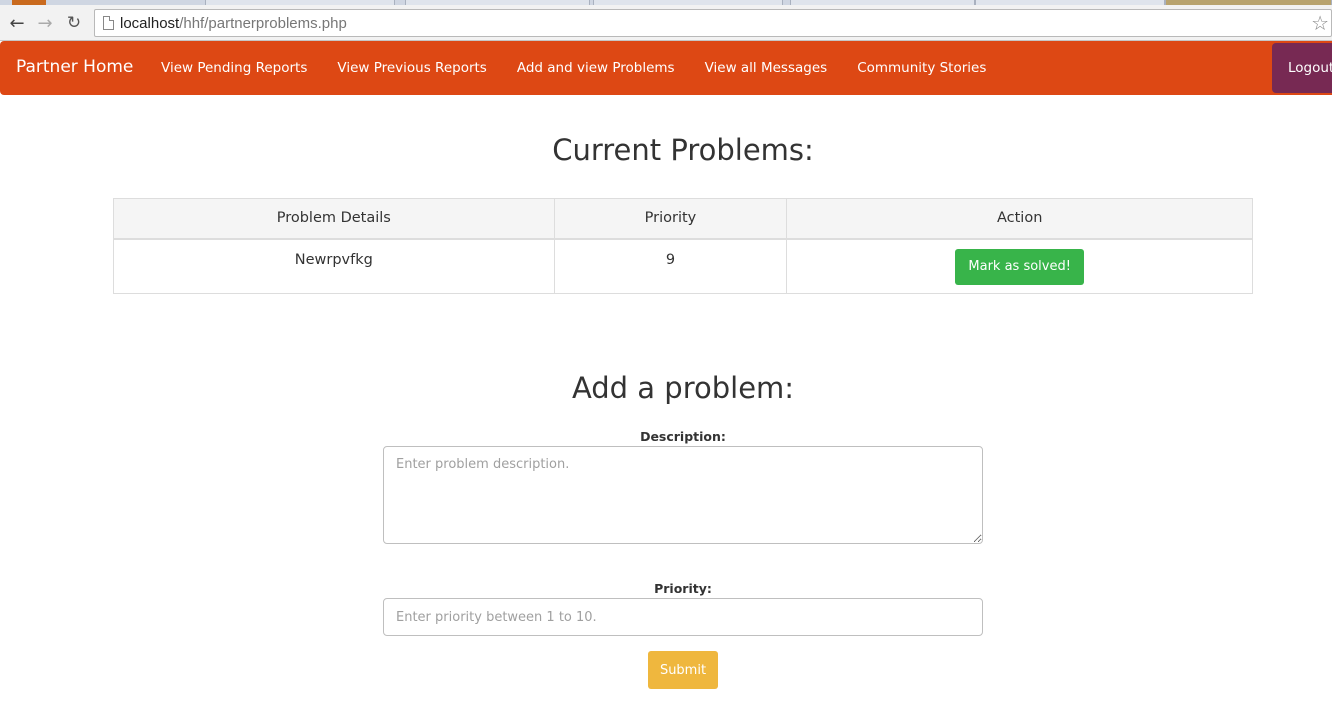  I want to click on nav-add-view-problems: Add and view Problems, so click(596, 68).